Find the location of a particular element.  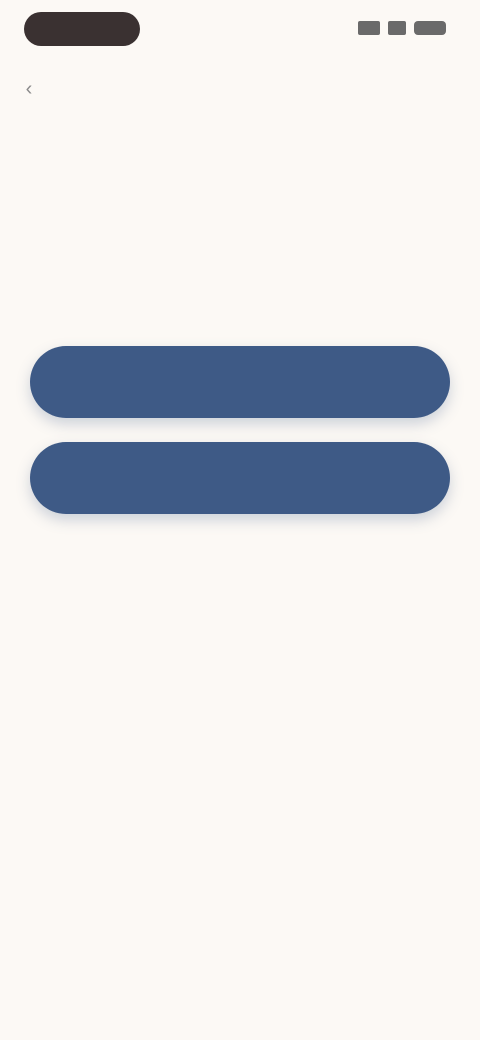

status-icons is located at coordinates (402, 28).